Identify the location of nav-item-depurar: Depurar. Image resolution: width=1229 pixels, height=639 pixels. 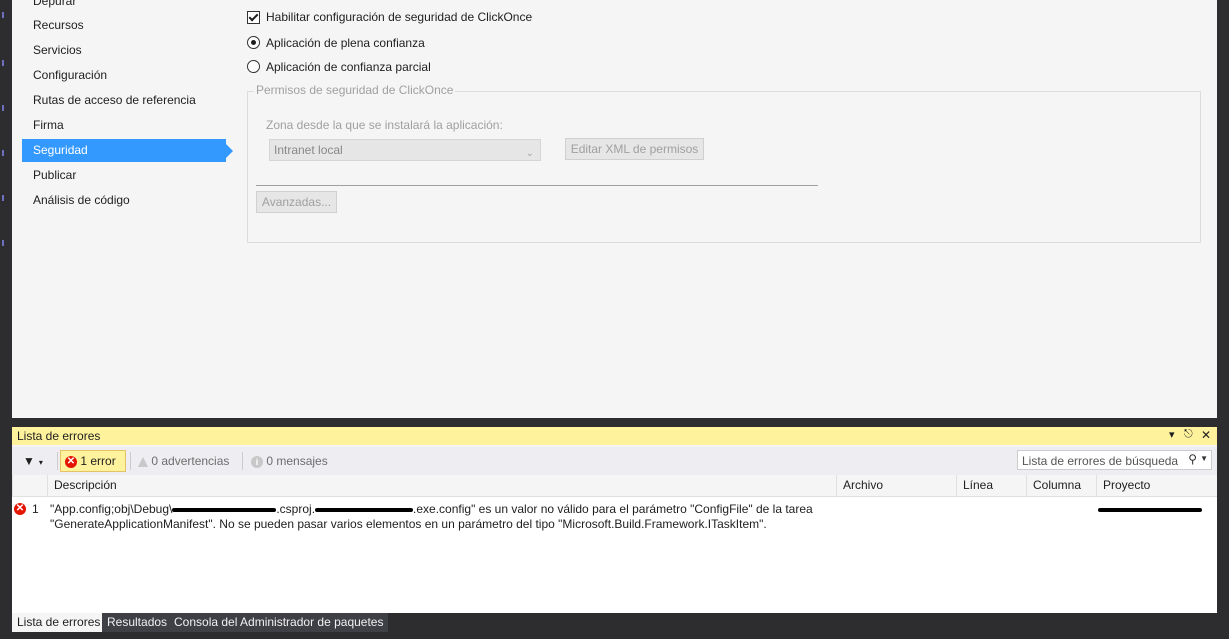
(124, 6).